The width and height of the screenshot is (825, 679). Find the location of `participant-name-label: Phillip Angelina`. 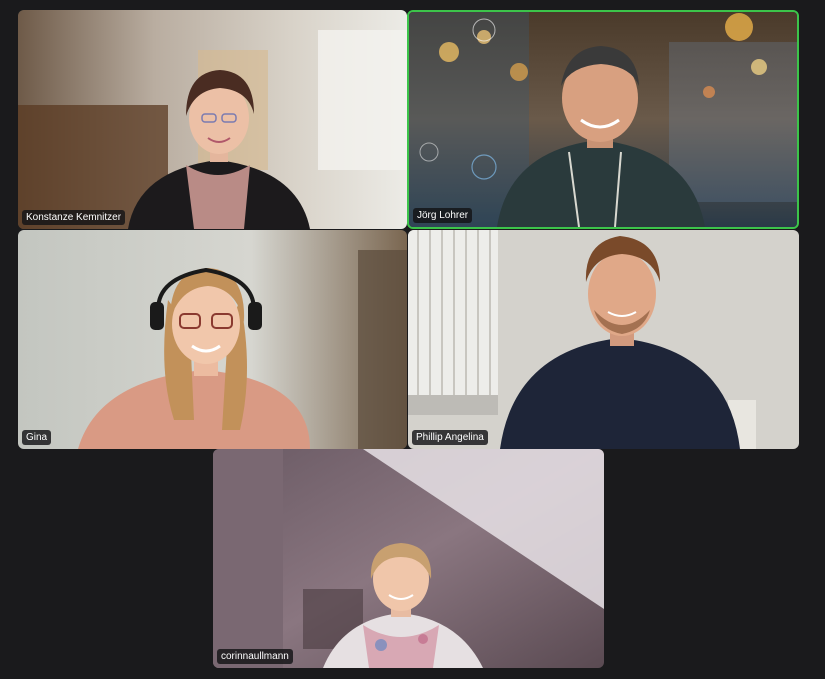

participant-name-label: Phillip Angelina is located at coordinates (450, 437).